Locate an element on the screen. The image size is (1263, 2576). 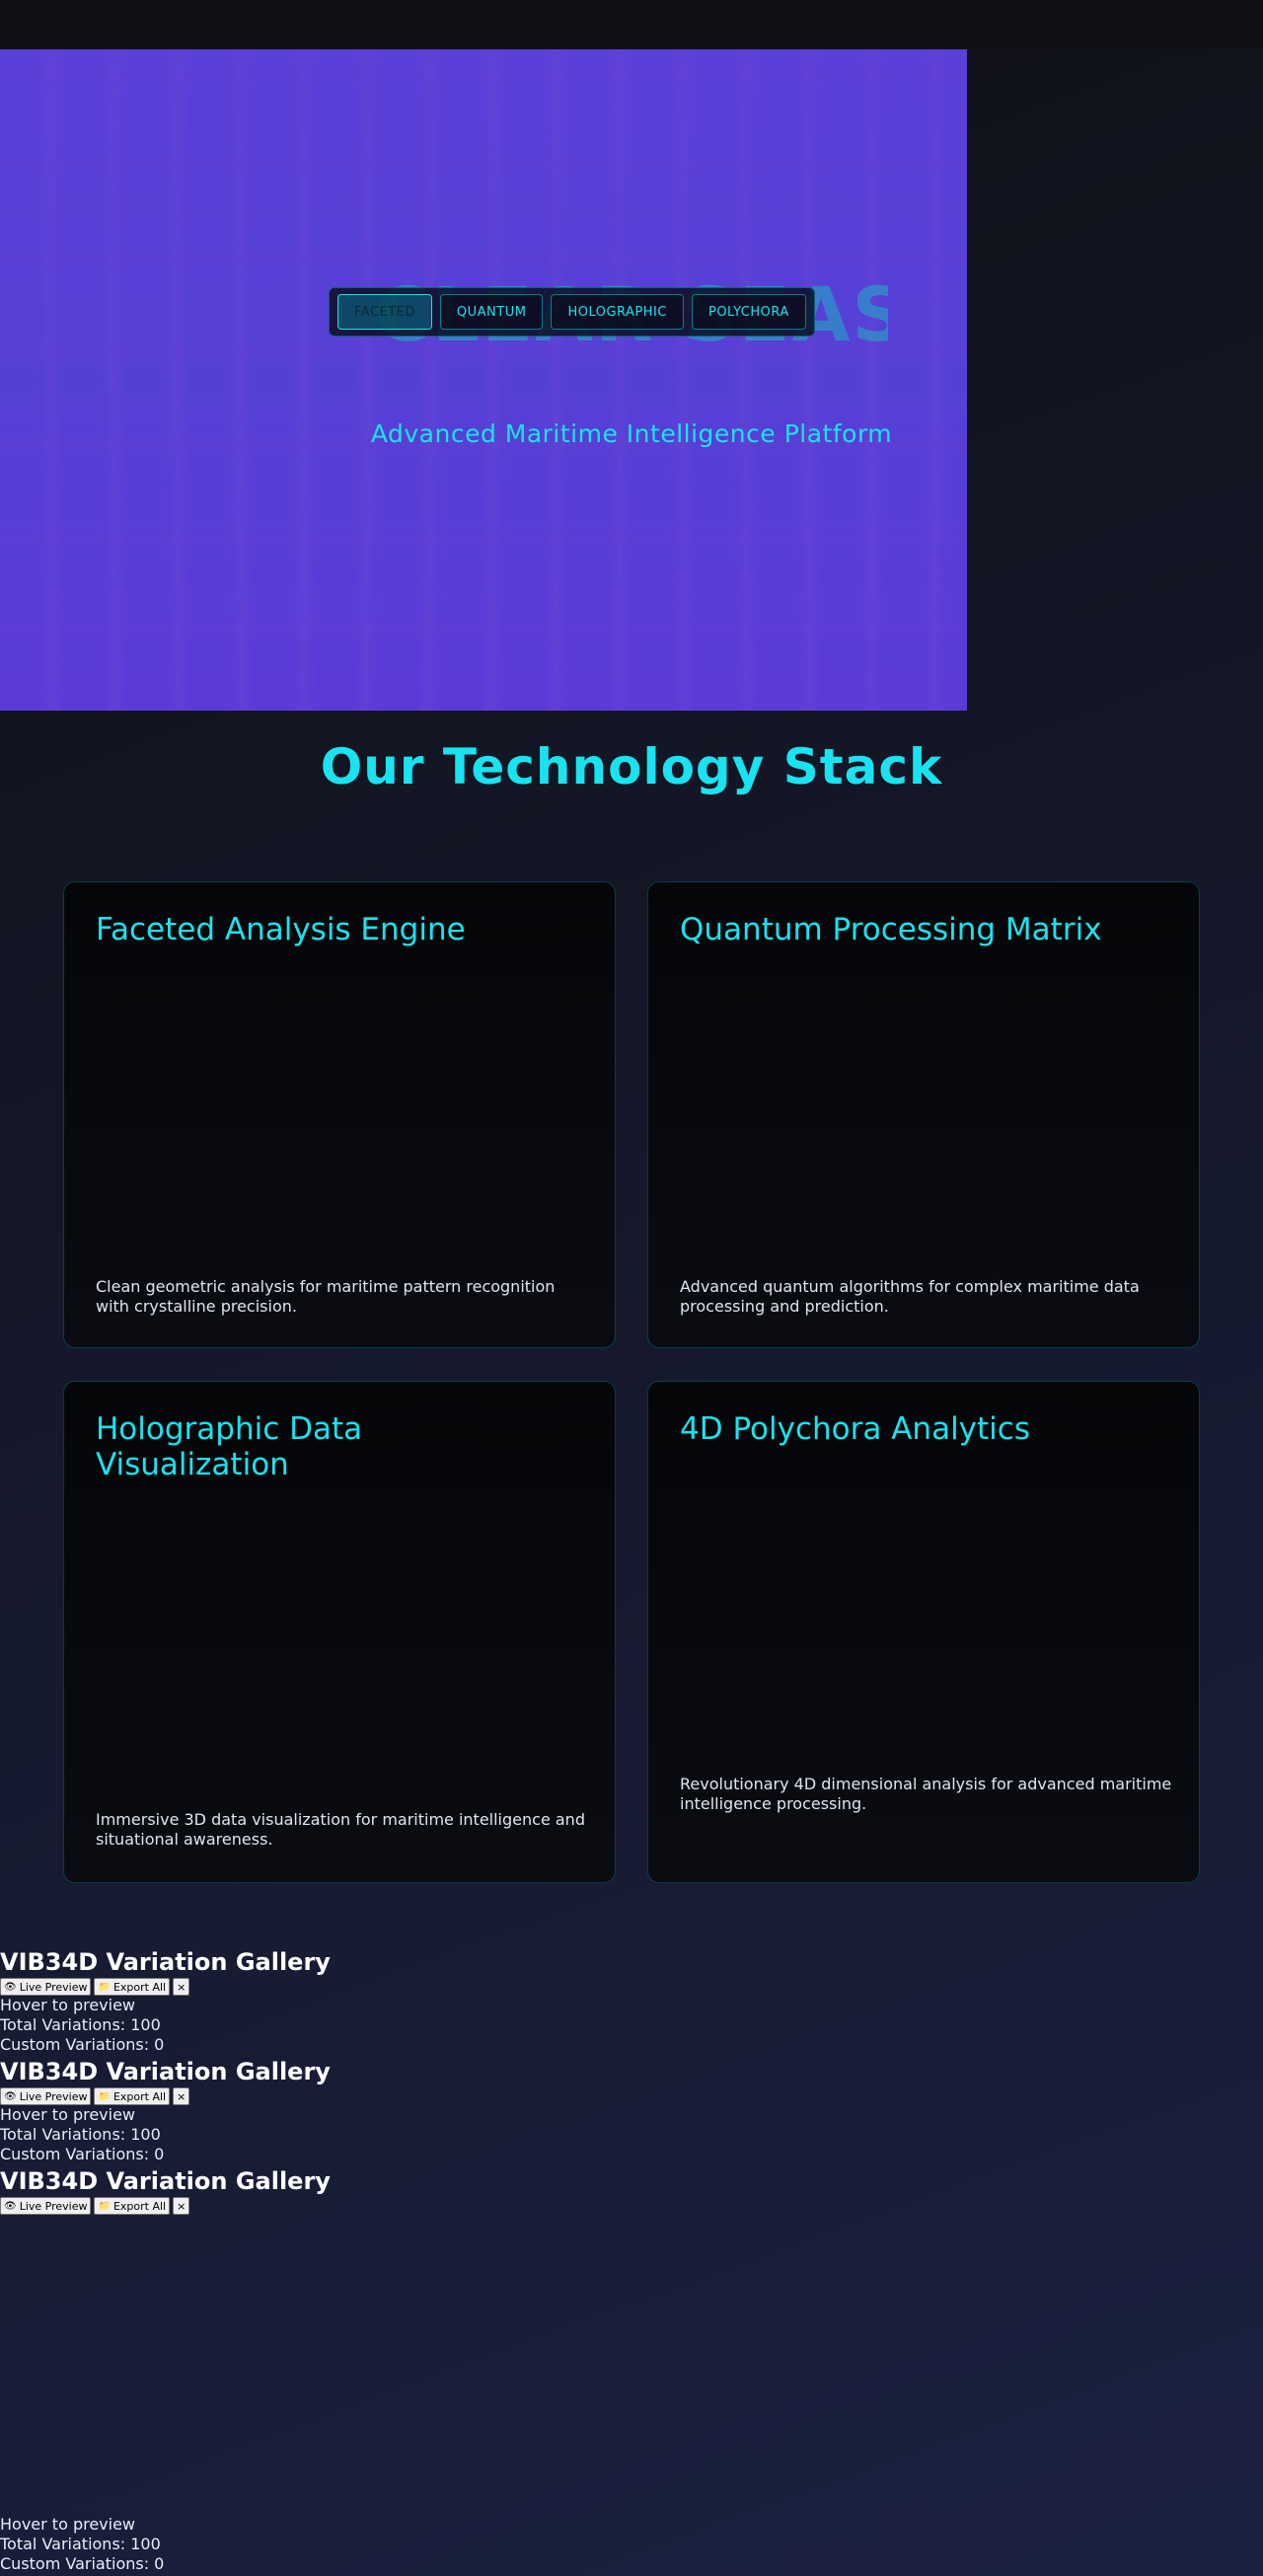
tech-stack-heading: Our Technology Stack is located at coordinates (631, 767).